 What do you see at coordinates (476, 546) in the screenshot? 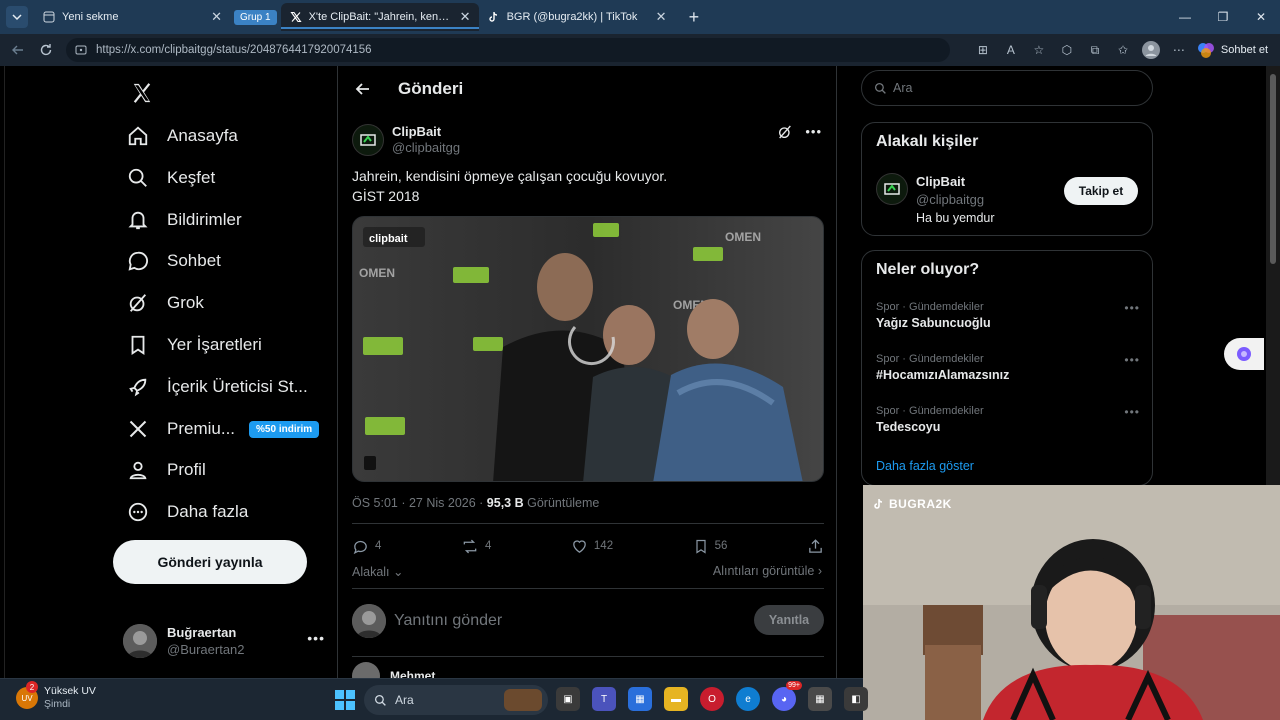
I see `repost-action: 4` at bounding box center [476, 546].